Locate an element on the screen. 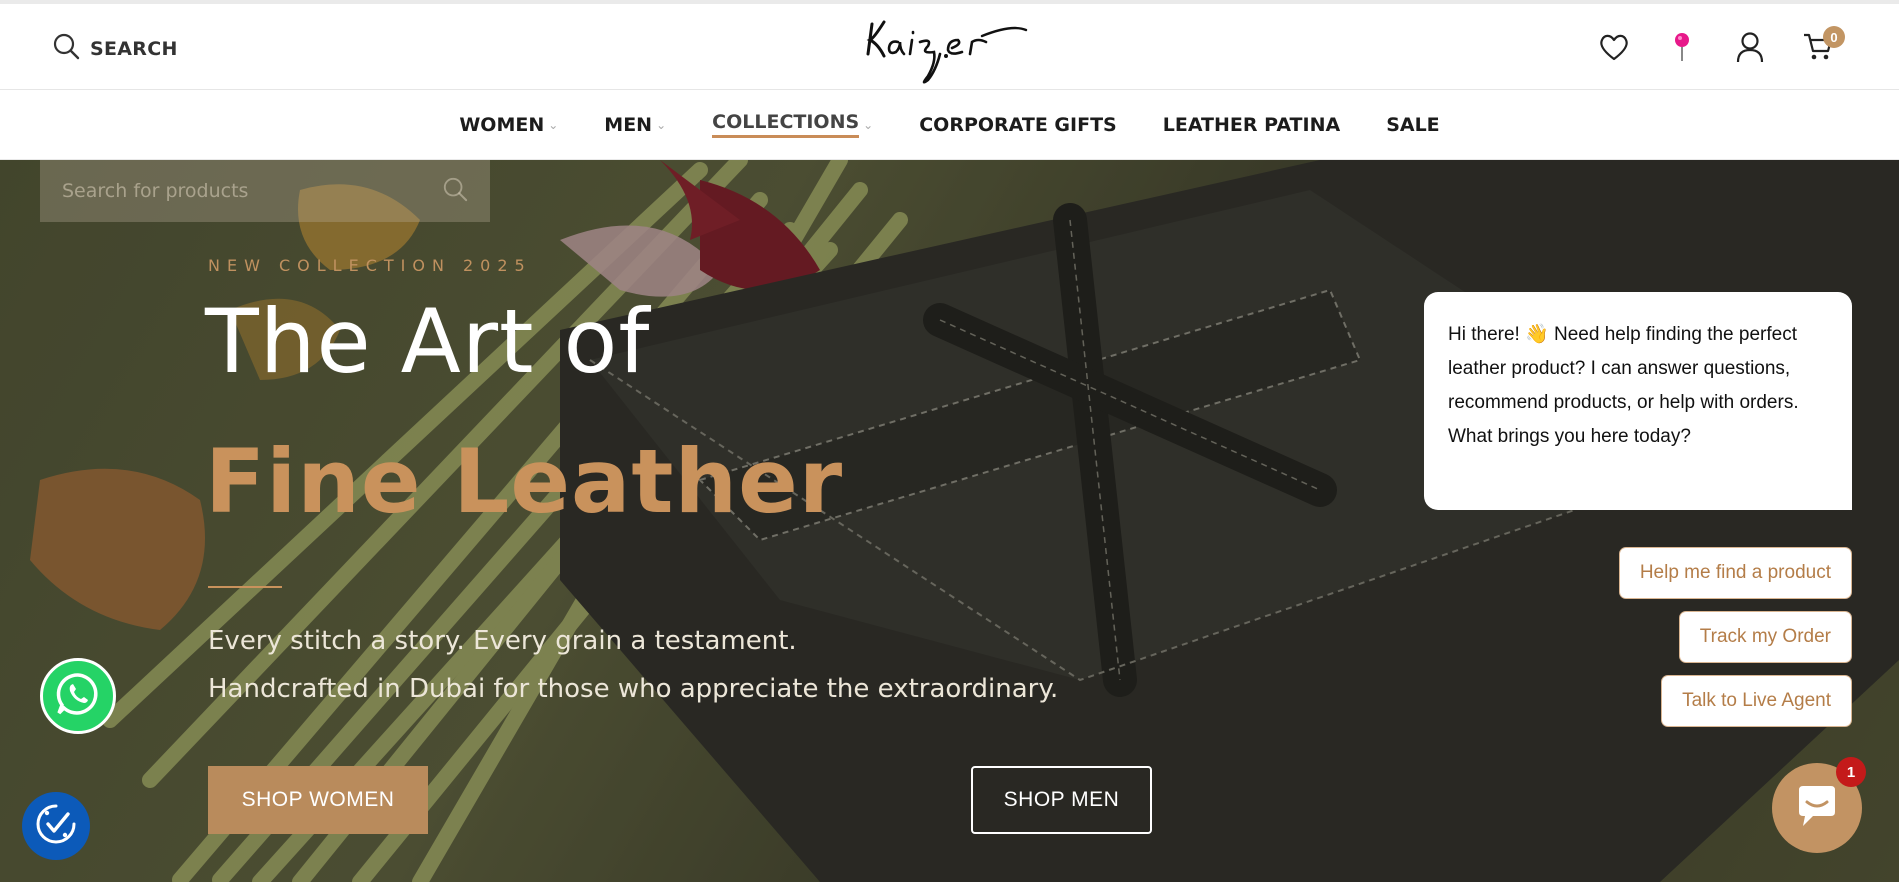  nav-item-men: MEN ⌄ is located at coordinates (635, 125).